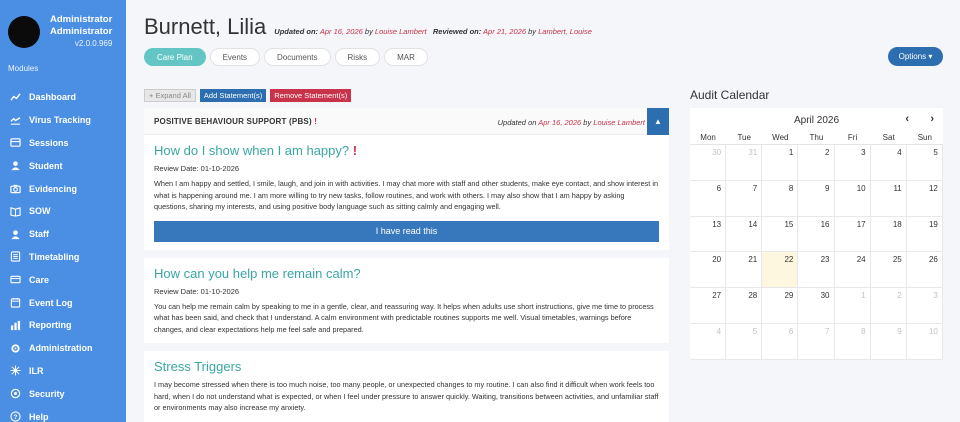 The width and height of the screenshot is (960, 422). What do you see at coordinates (357, 57) in the screenshot?
I see `tab-risks: Risks` at bounding box center [357, 57].